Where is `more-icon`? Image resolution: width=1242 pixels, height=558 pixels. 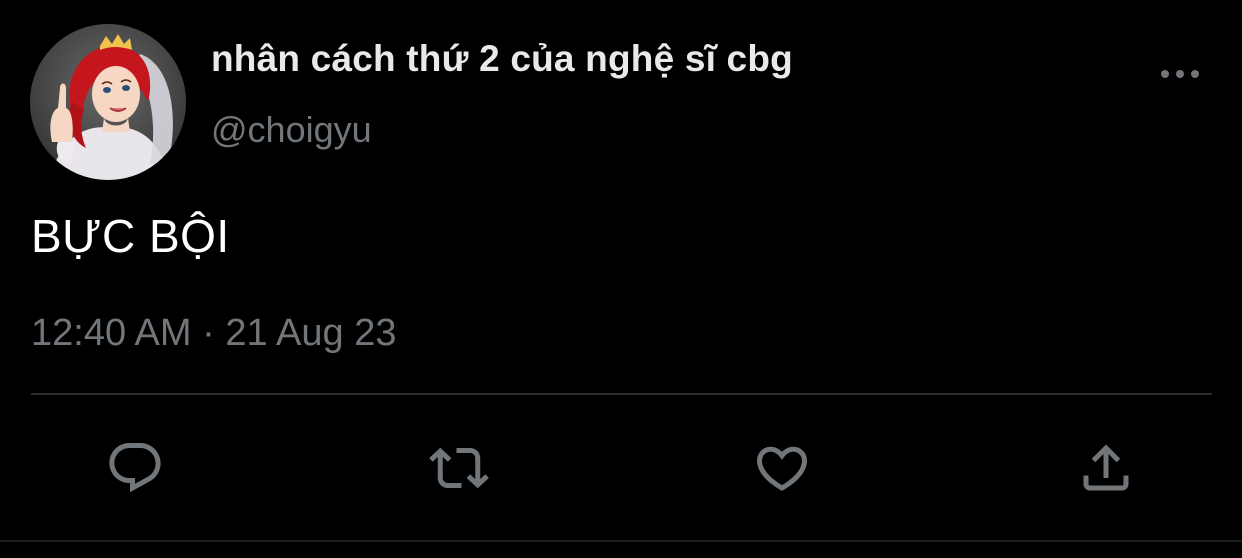 more-icon is located at coordinates (1180, 74).